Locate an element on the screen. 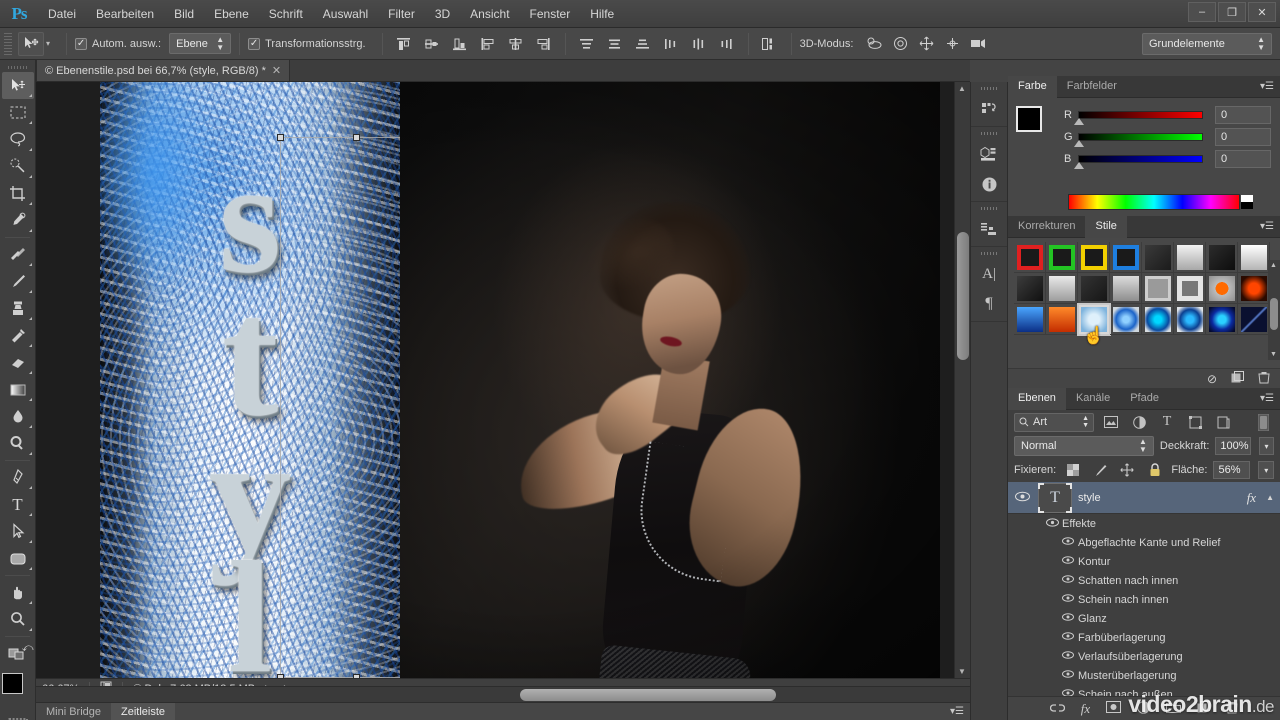 This screenshot has width=1280, height=720. distribute-right-edges-icon is located at coordinates (727, 44).